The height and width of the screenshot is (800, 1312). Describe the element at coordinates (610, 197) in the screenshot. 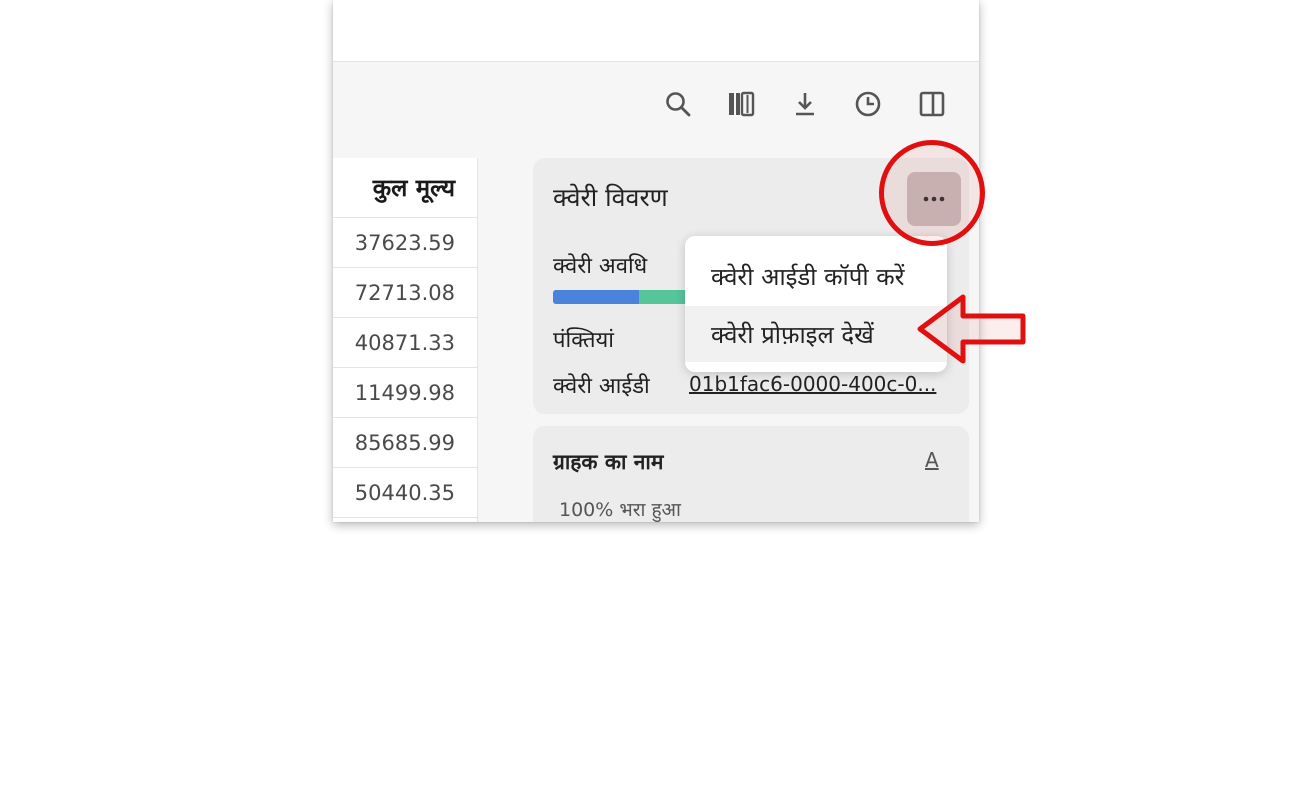

I see `query-details-title: क्वेरी विवरण` at that location.